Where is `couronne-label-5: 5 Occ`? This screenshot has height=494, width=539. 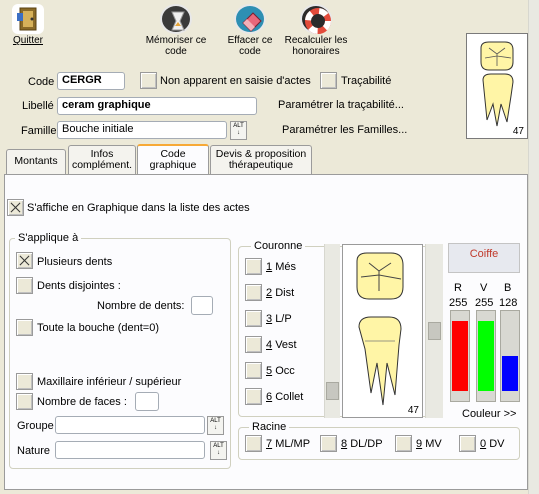
couronne-label-5: 5 Occ is located at coordinates (280, 371).